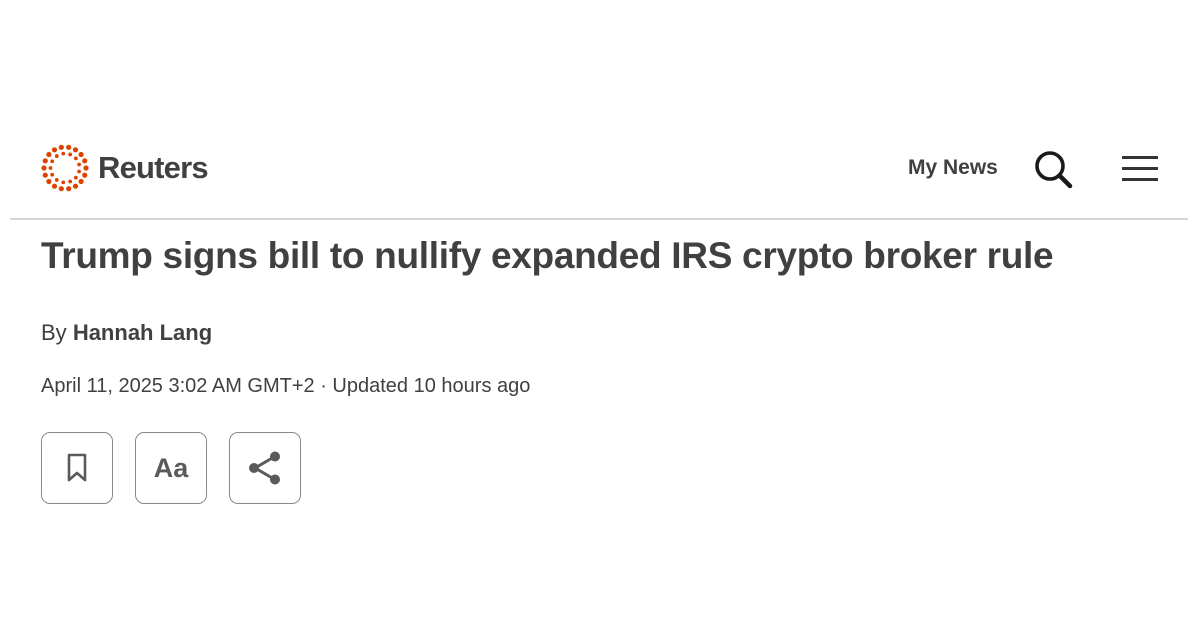 This screenshot has width=1200, height=630. I want to click on site-header: Reuters My News, so click(600, 174).